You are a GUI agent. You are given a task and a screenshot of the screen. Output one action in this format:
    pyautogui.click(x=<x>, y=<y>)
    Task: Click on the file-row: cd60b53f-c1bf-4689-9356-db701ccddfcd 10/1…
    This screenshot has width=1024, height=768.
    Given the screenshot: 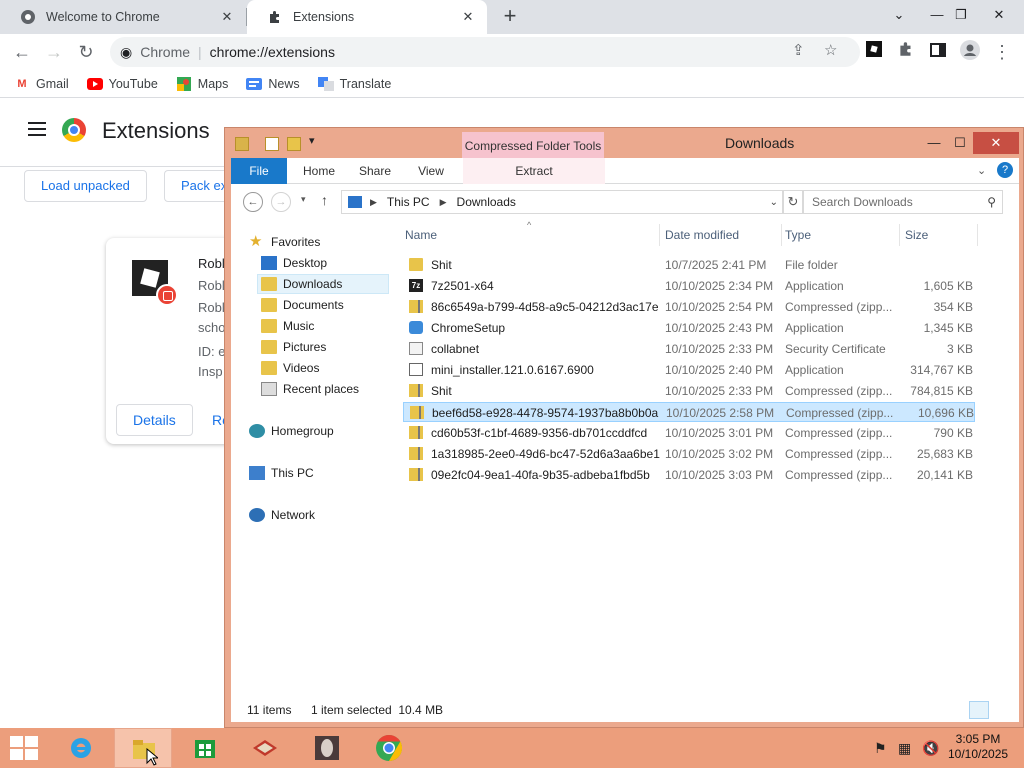 What is the action you would take?
    pyautogui.click(x=689, y=433)
    